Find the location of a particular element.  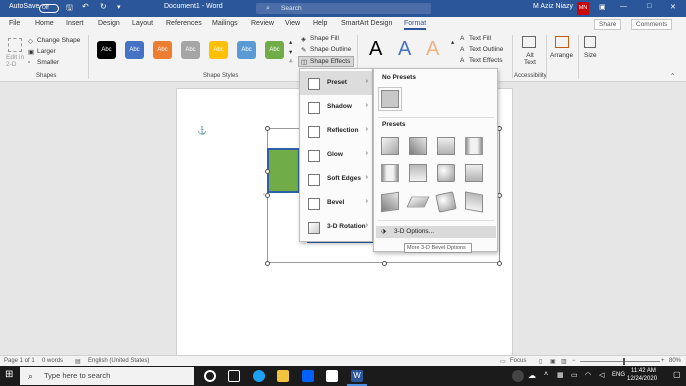

text-outline-button: Text Outline is located at coordinates (486, 49).